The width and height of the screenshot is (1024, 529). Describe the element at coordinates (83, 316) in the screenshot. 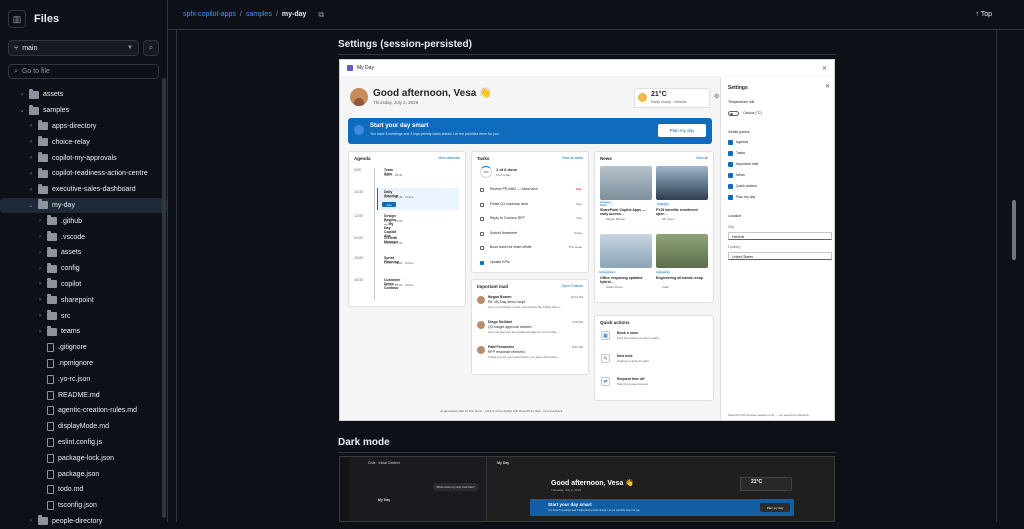

I see `tree-item: › src` at that location.